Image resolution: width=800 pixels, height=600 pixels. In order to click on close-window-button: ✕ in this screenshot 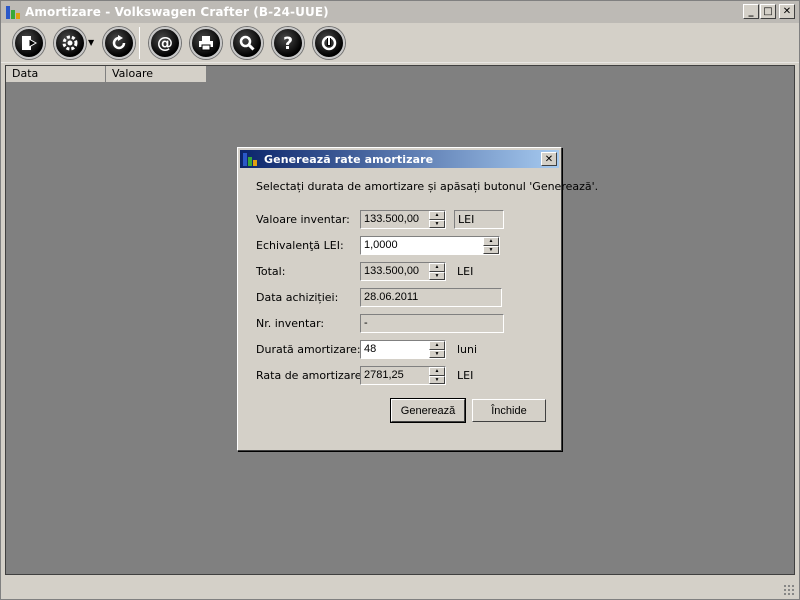, I will do `click(787, 11)`.